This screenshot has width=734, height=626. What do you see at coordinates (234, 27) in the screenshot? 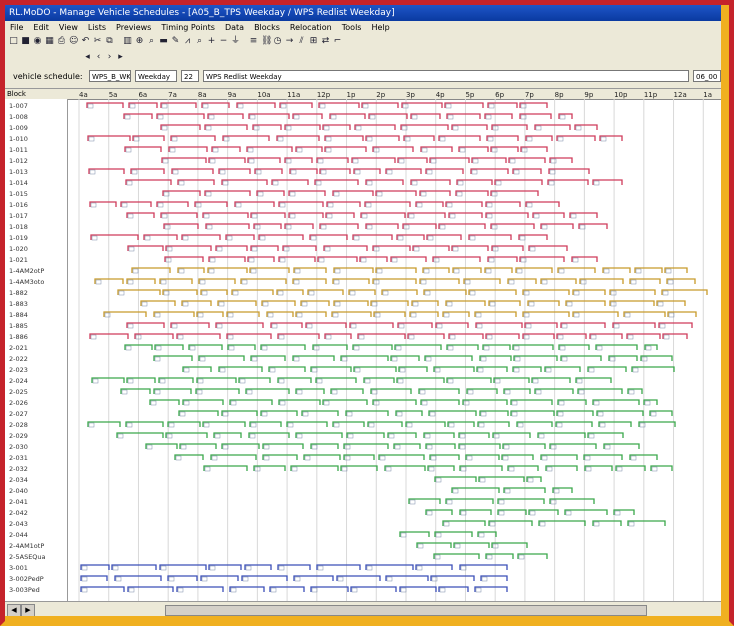
I see `menu-data: Data` at bounding box center [234, 27].